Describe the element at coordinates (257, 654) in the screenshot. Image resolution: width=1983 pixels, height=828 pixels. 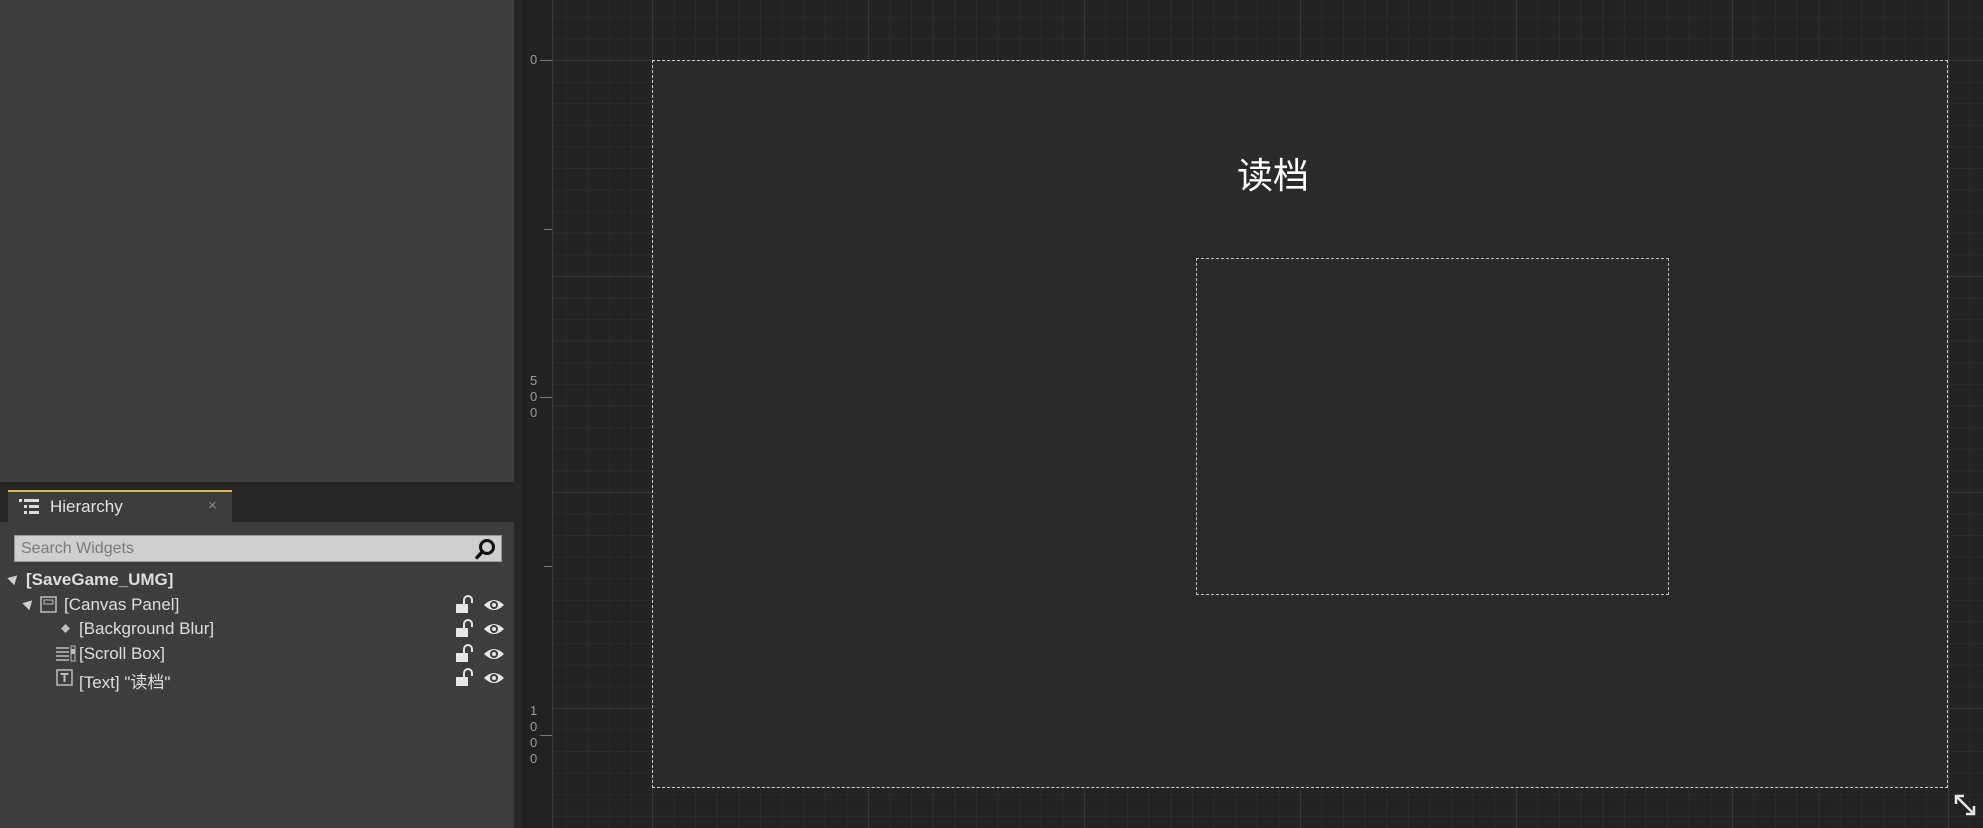
I see `tree-item-scroll-box: [Scroll Box]` at that location.